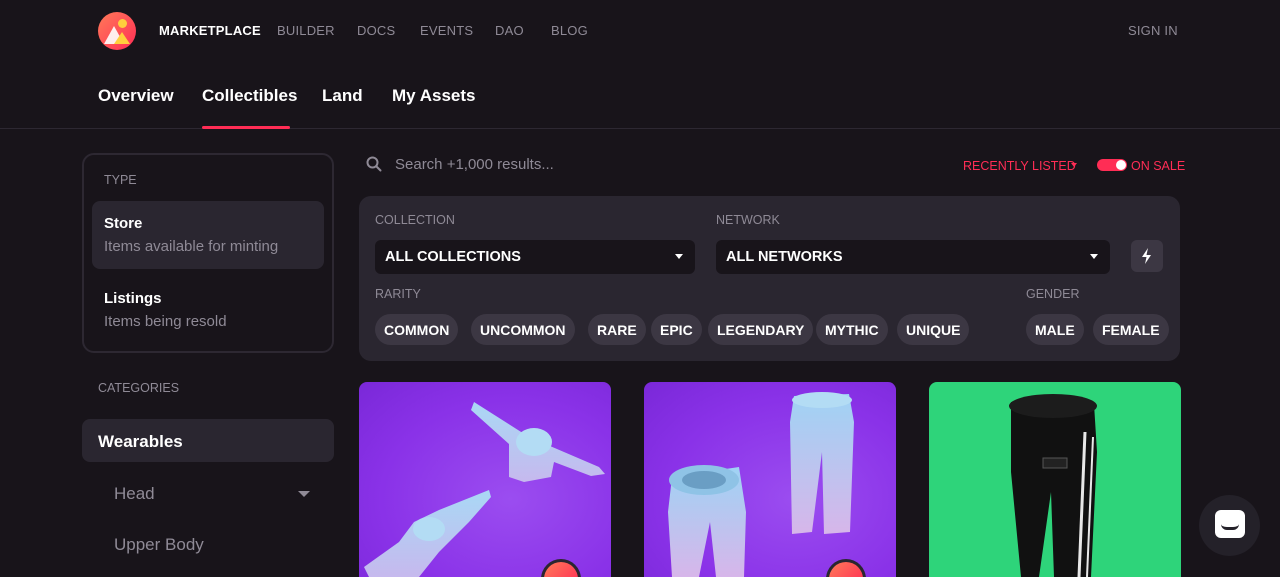 The image size is (1280, 577). Describe the element at coordinates (208, 310) in the screenshot. I see `type-listings-option: Listings Items being resold` at that location.